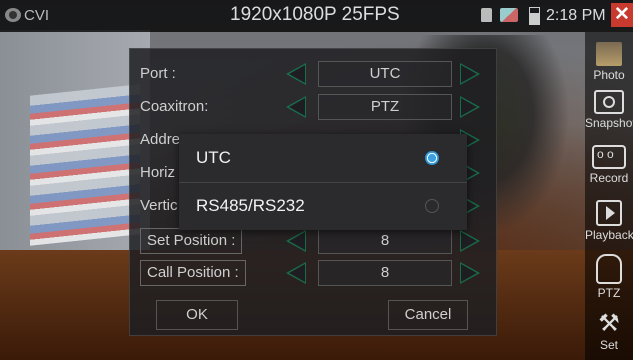 The height and width of the screenshot is (360, 633). What do you see at coordinates (609, 323) in the screenshot?
I see `tools-icon: ⚒` at bounding box center [609, 323].